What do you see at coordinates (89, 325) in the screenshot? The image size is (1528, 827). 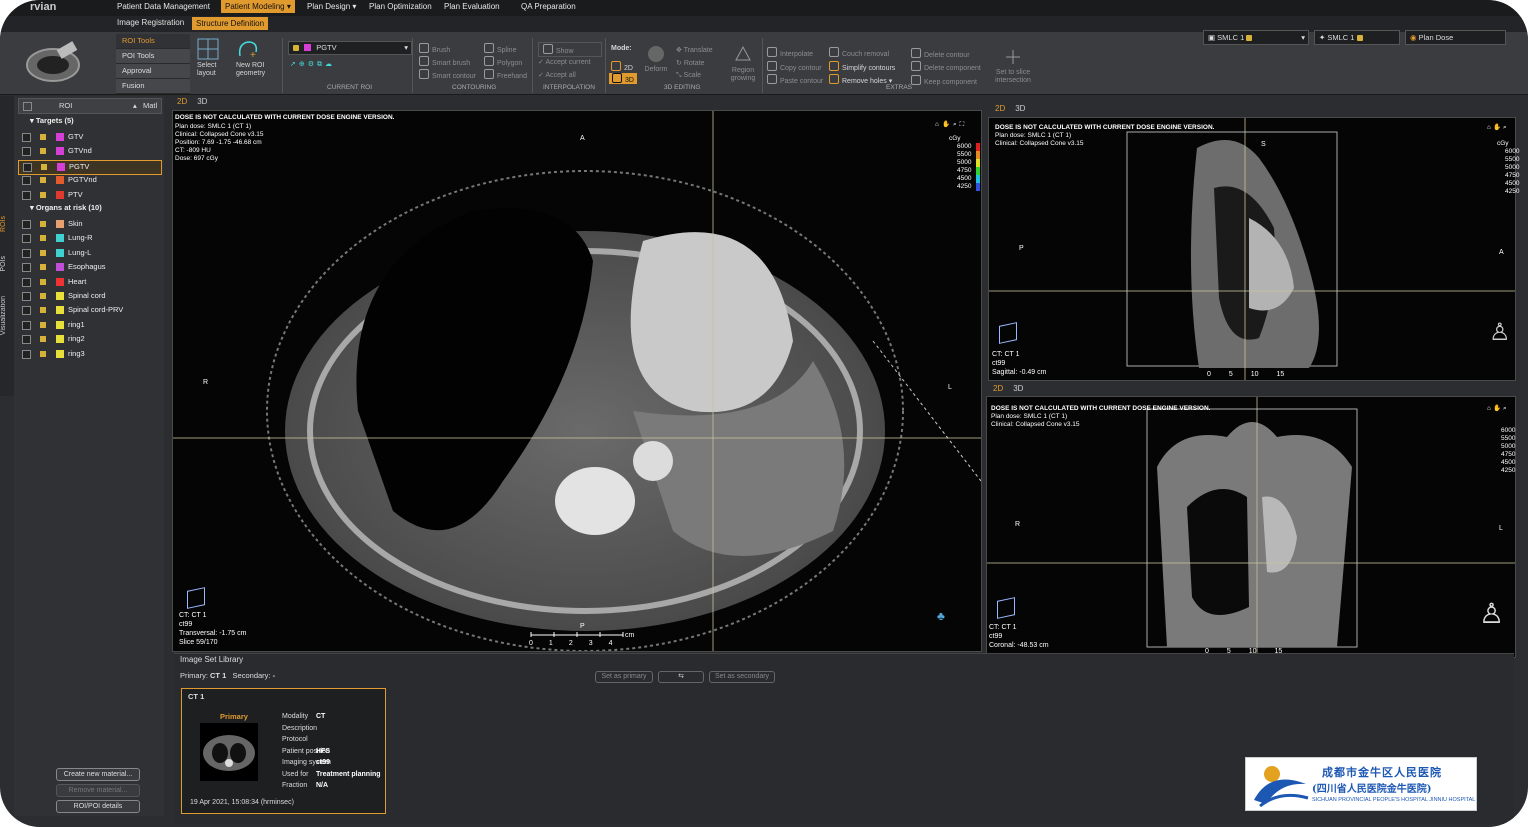 I see `roi-row: ring1` at bounding box center [89, 325].